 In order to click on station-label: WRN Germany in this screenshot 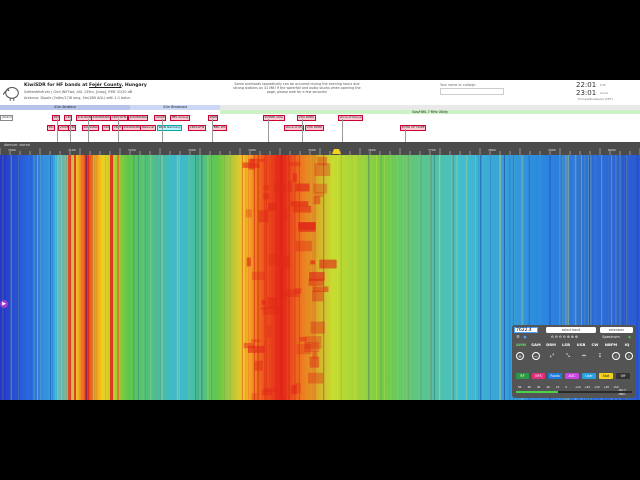, I will do `click(170, 128)`.